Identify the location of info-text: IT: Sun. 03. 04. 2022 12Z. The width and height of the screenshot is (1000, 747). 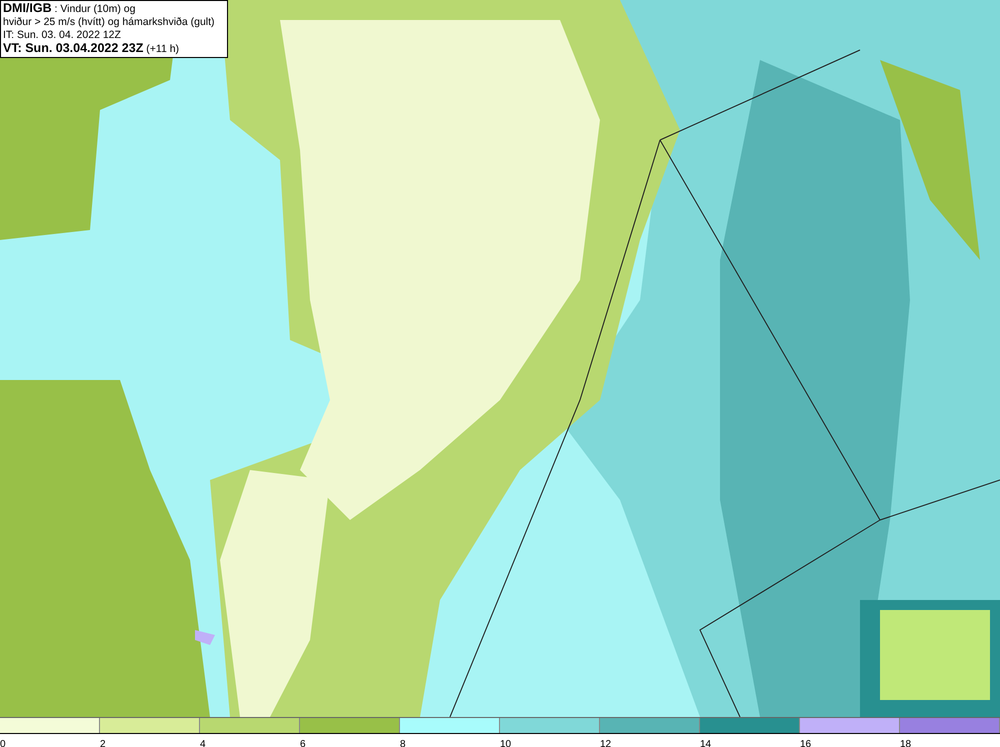
(62, 35).